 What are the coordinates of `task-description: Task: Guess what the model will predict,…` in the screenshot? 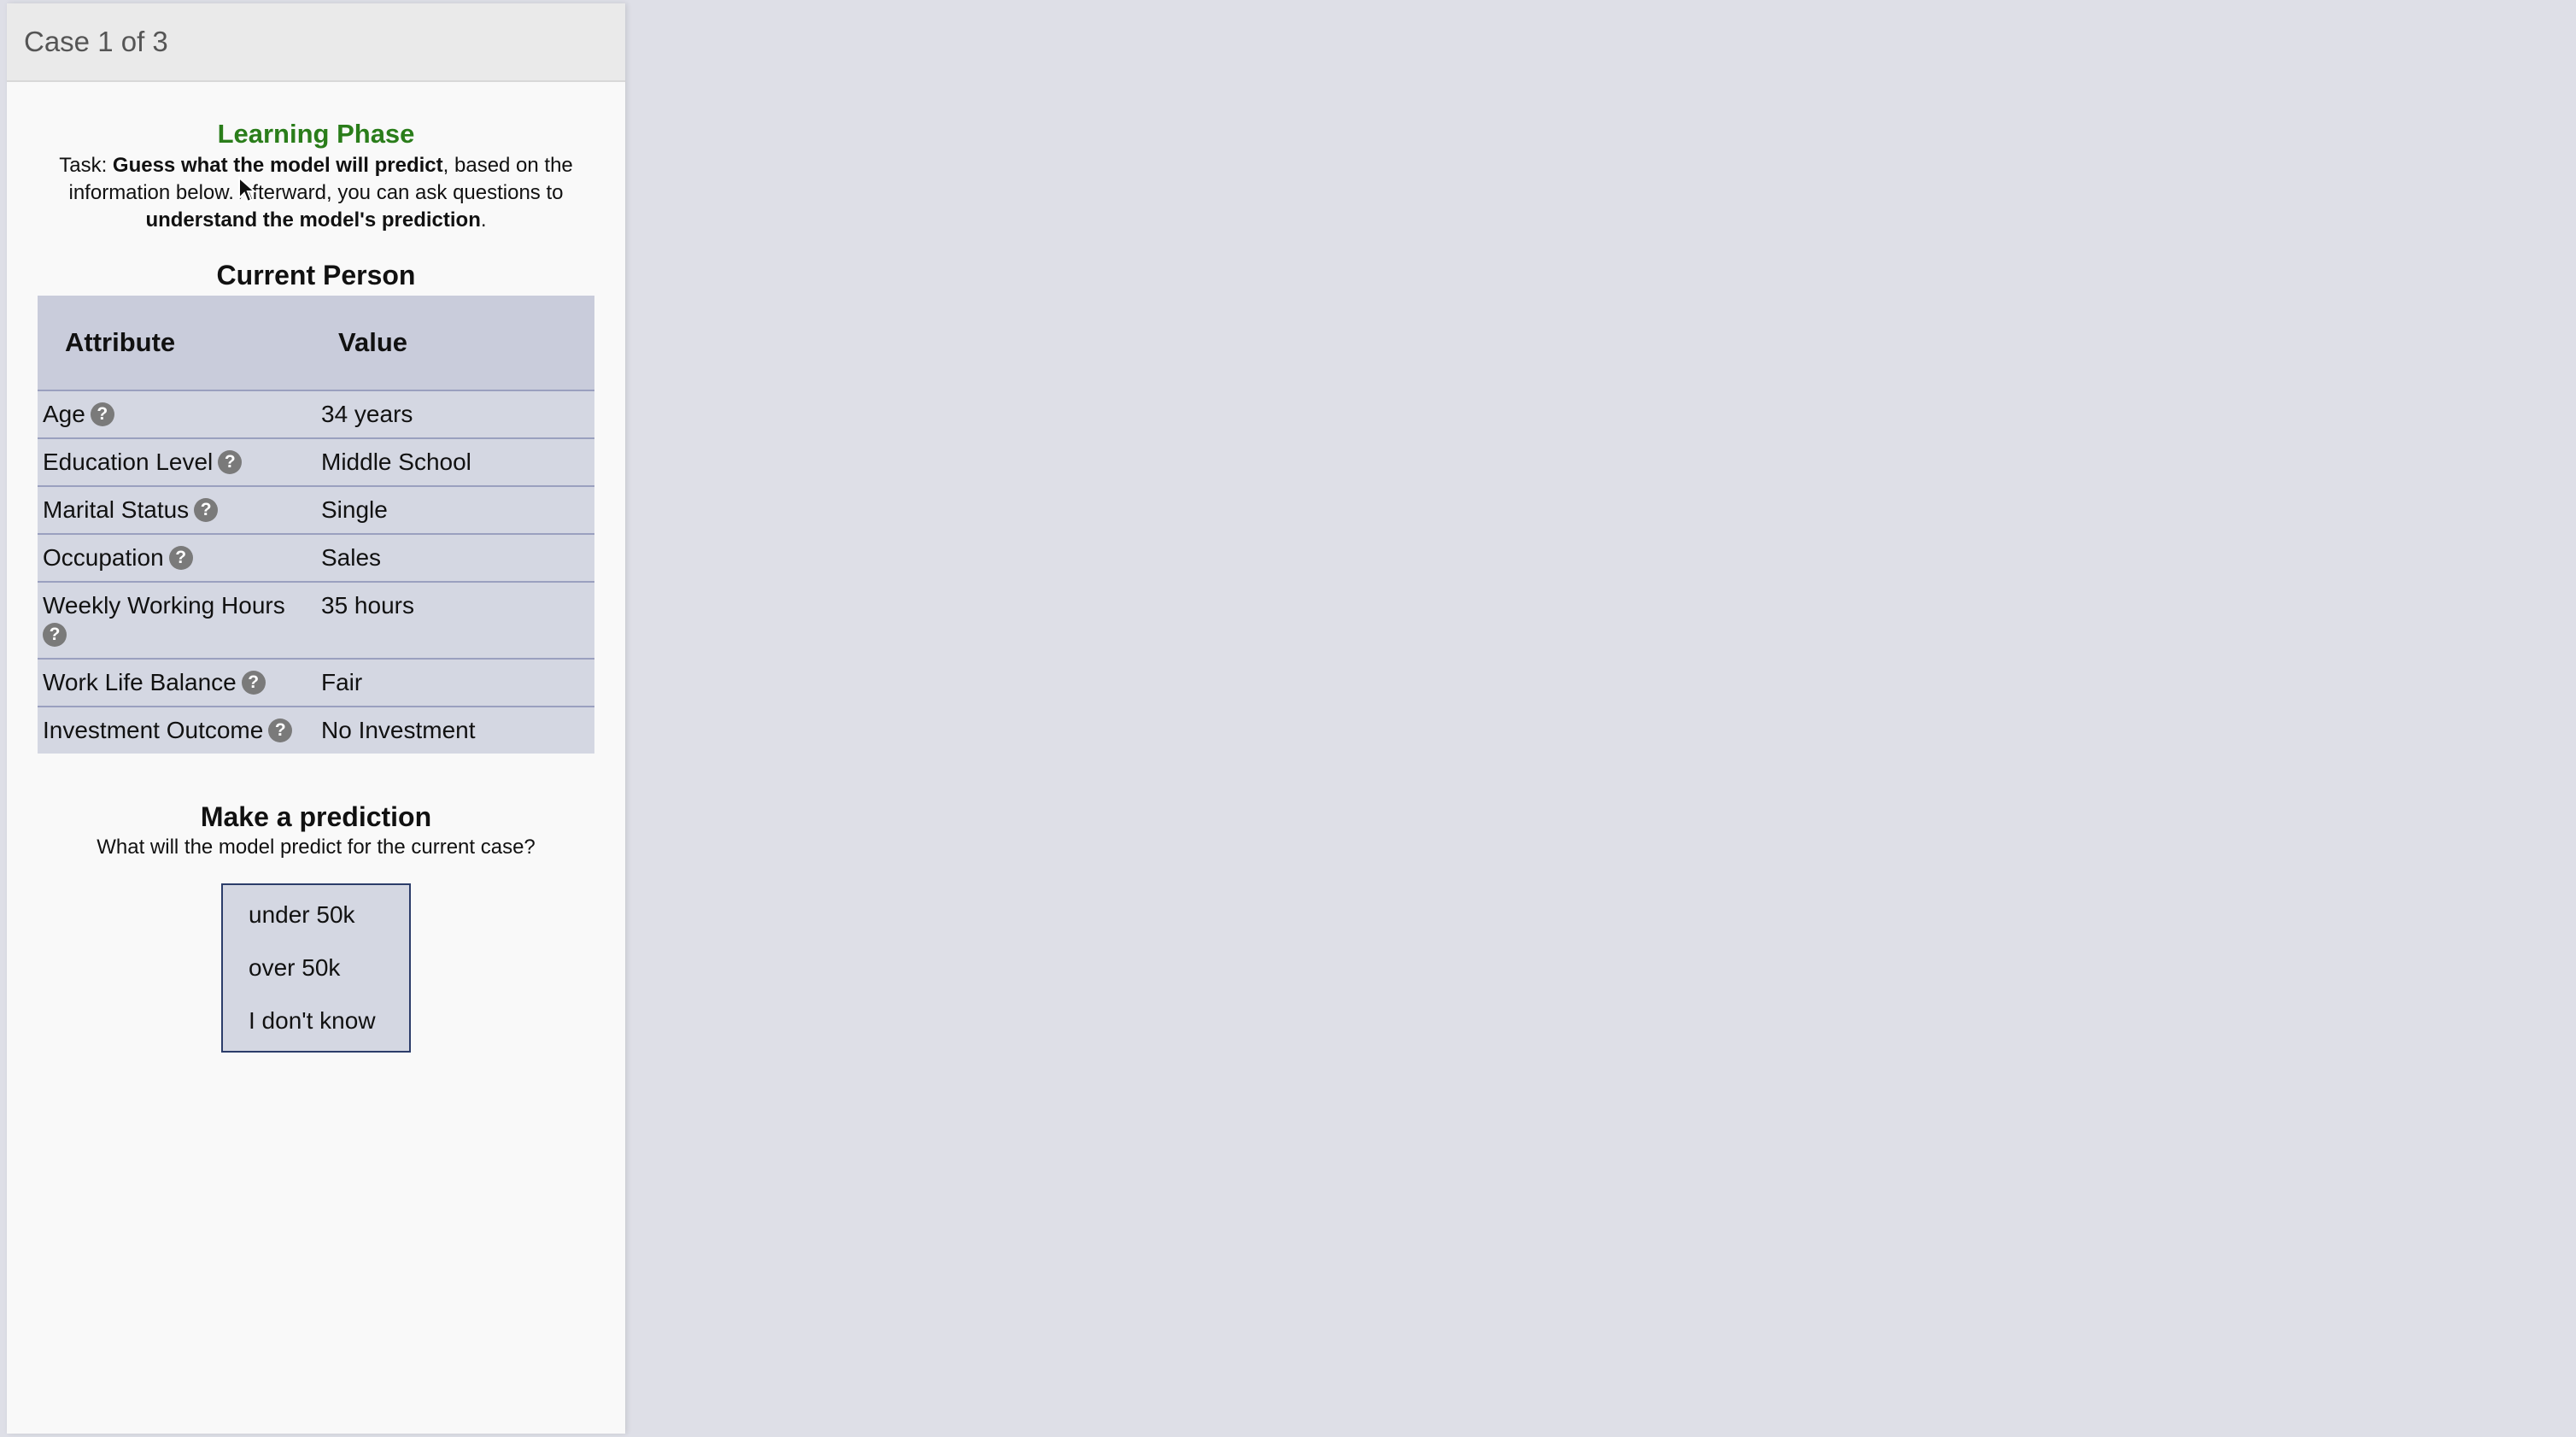 It's located at (316, 193).